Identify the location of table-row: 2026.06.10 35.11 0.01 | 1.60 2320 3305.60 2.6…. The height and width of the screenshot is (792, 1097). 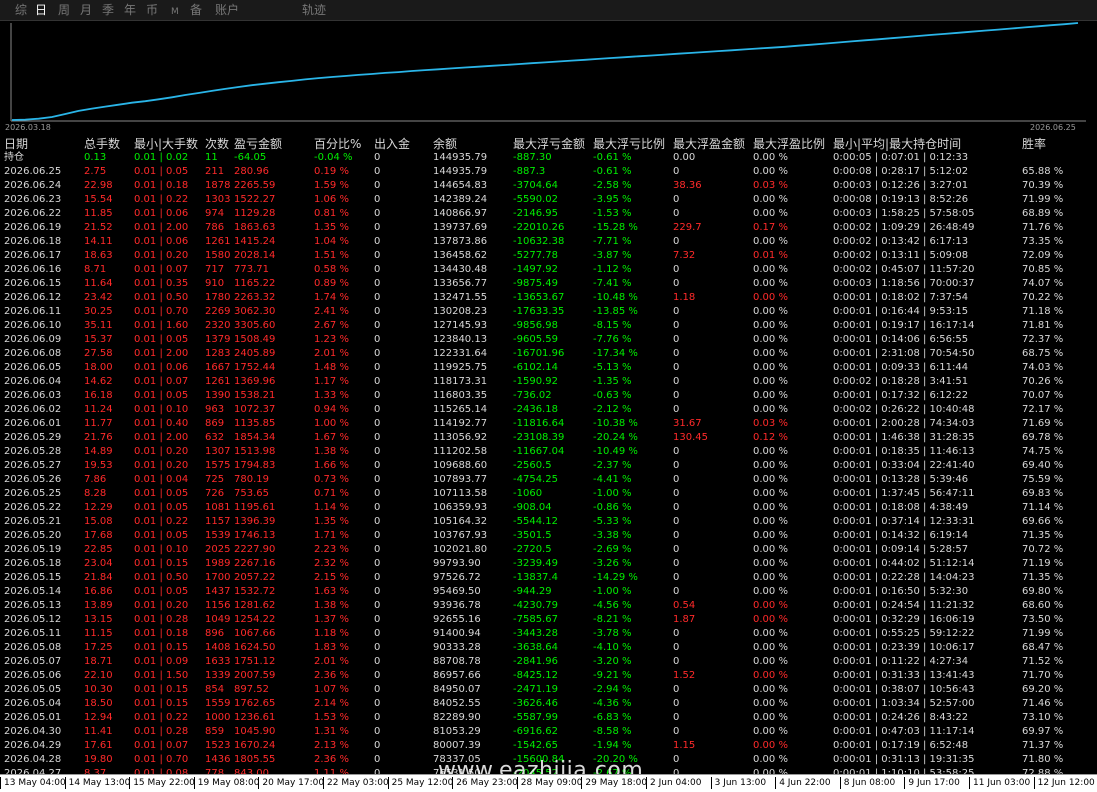
(548, 326).